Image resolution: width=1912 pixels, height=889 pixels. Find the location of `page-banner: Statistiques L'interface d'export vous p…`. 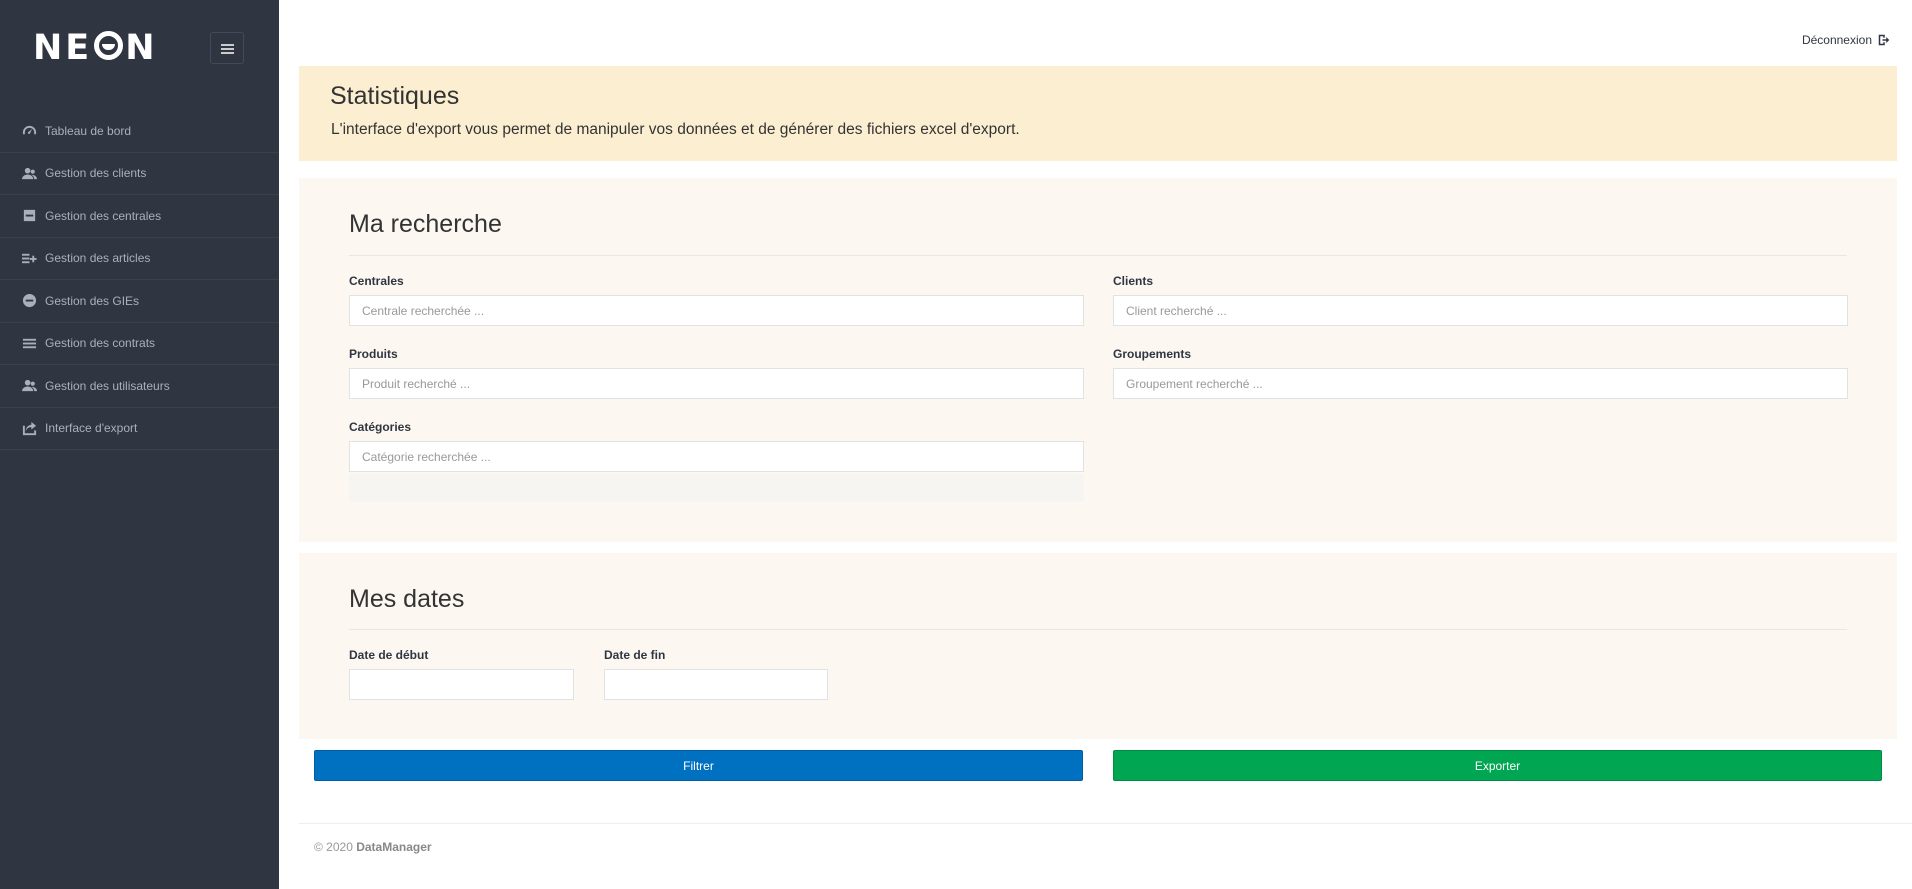

page-banner: Statistiques L'interface d'export vous p… is located at coordinates (1098, 113).